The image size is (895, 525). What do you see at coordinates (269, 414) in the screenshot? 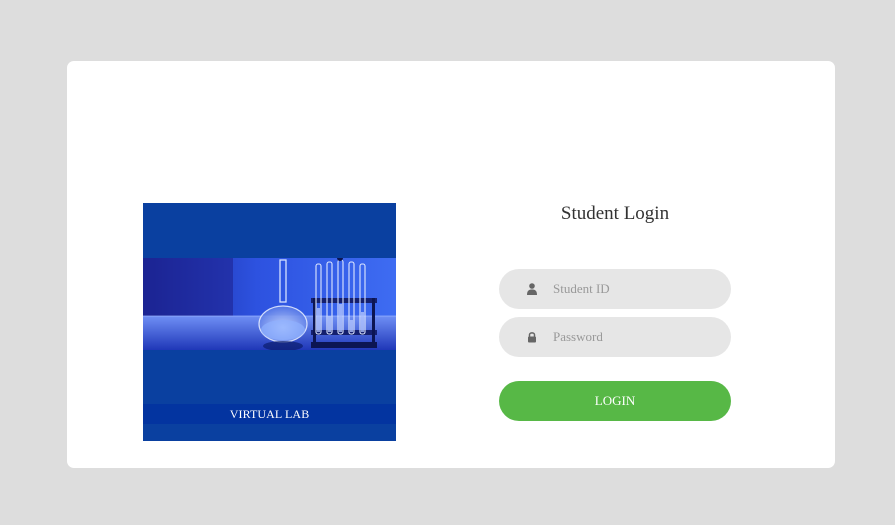
I see `hero-caption: VIRTUAL LAB` at bounding box center [269, 414].